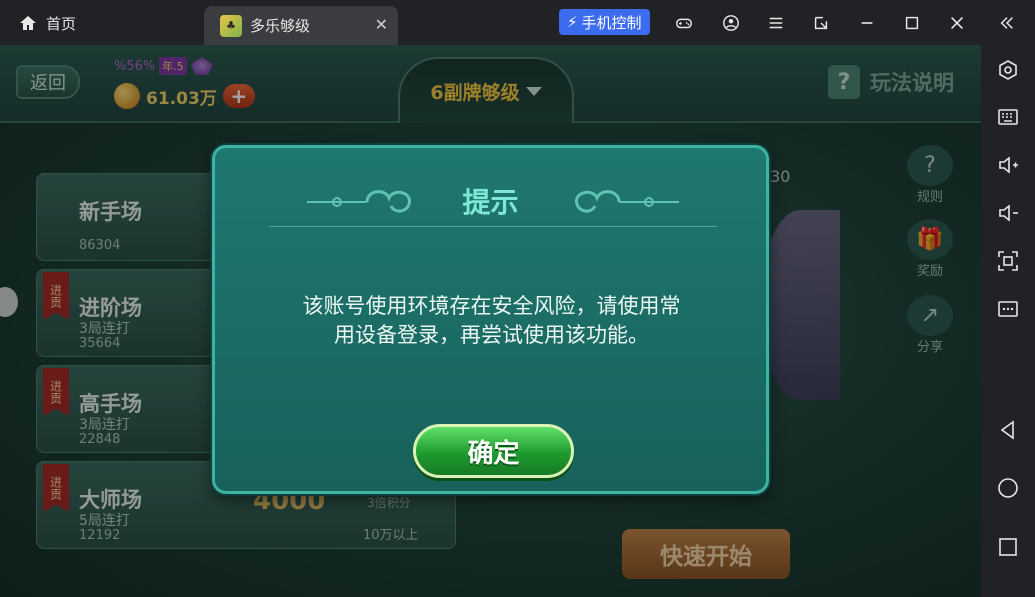  What do you see at coordinates (912, 23) in the screenshot?
I see `maximize-icon` at bounding box center [912, 23].